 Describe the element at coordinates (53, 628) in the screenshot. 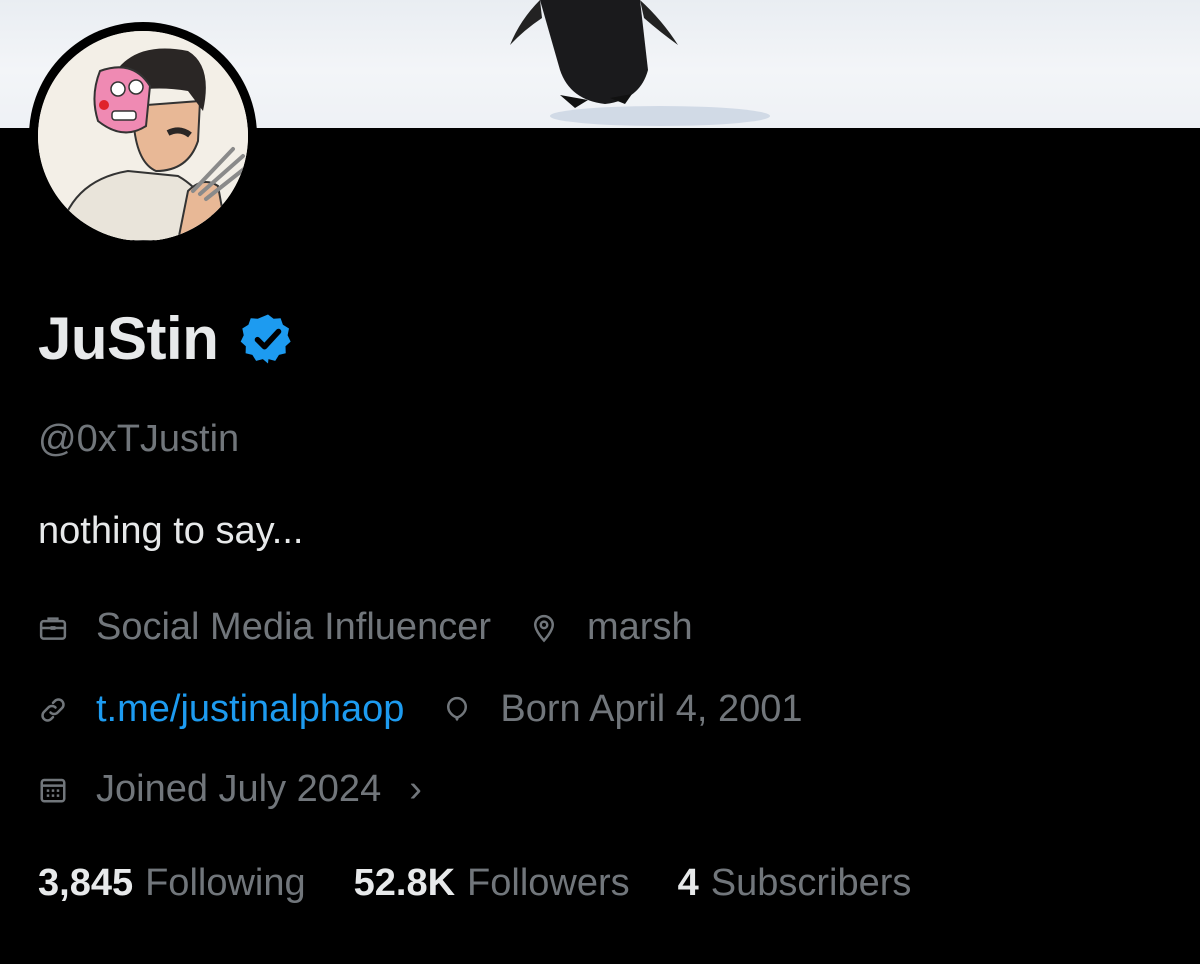

I see `briefcase-icon` at that location.